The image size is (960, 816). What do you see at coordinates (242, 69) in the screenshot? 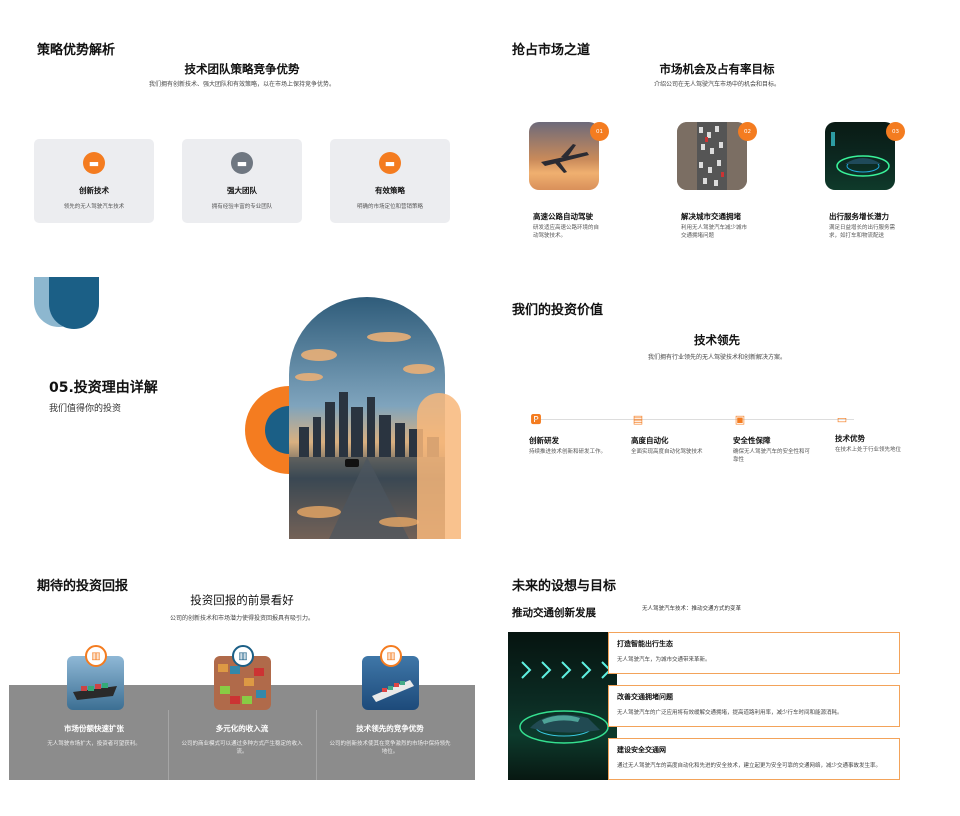
I see `slide-heading: 技术团队策略竞争优势` at bounding box center [242, 69].